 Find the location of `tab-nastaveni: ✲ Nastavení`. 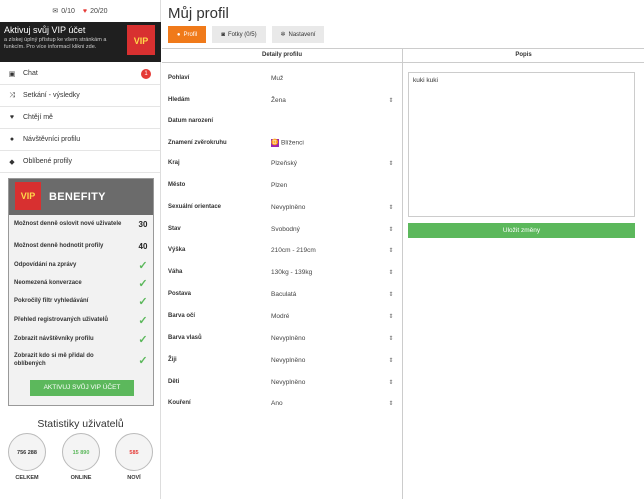

tab-nastaveni: ✲ Nastavení is located at coordinates (298, 34).